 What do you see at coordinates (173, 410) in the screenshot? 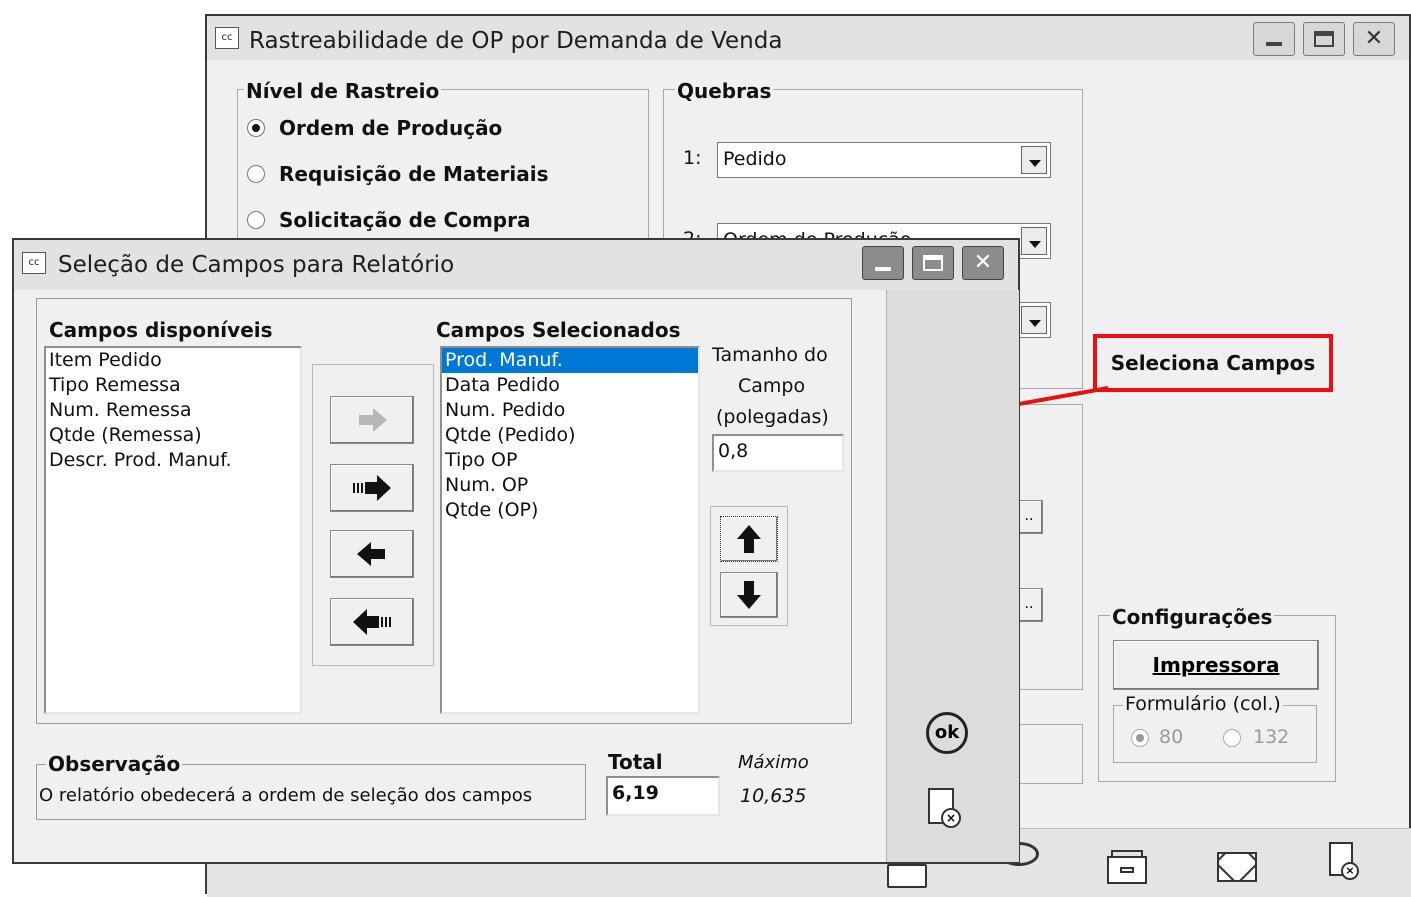
I see `list-item: Num. Remessa` at bounding box center [173, 410].